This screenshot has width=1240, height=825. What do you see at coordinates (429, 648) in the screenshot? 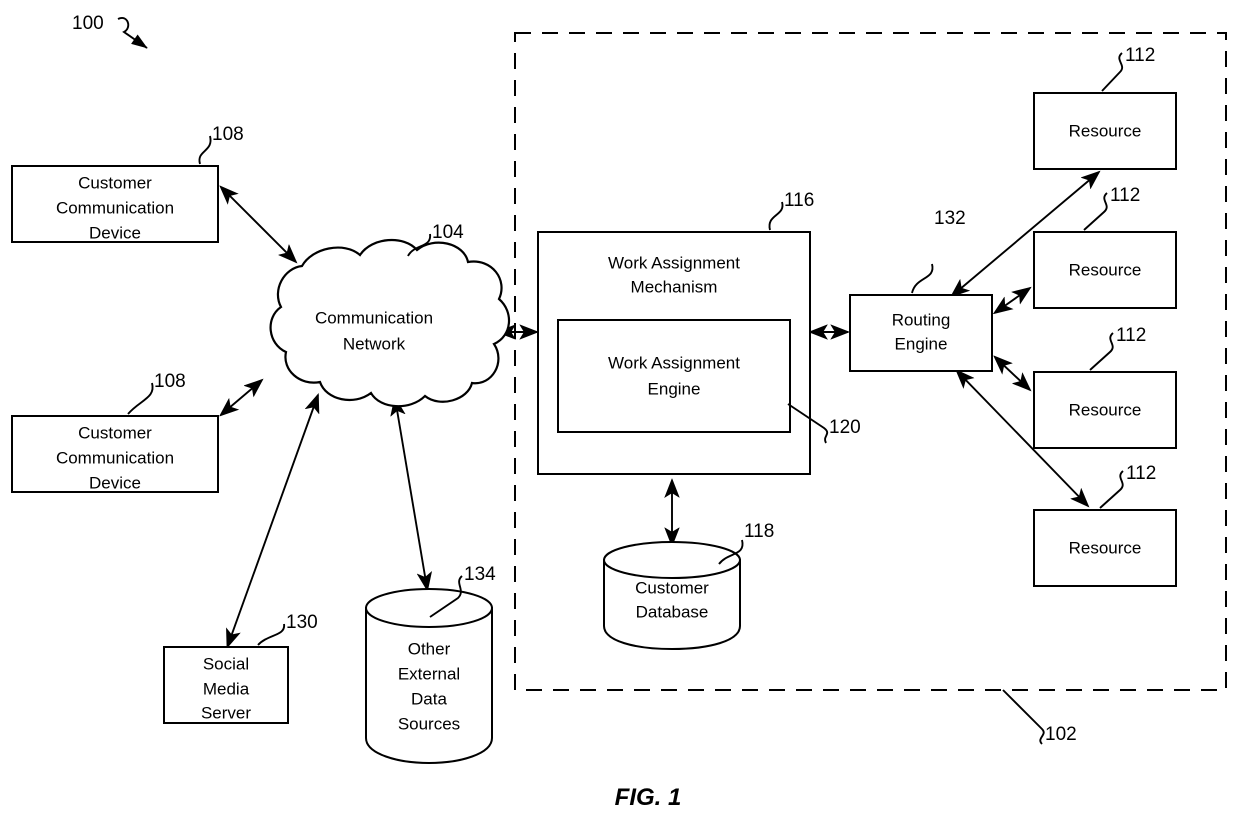
I see `other-external-data-label-line1: Other` at bounding box center [429, 648].